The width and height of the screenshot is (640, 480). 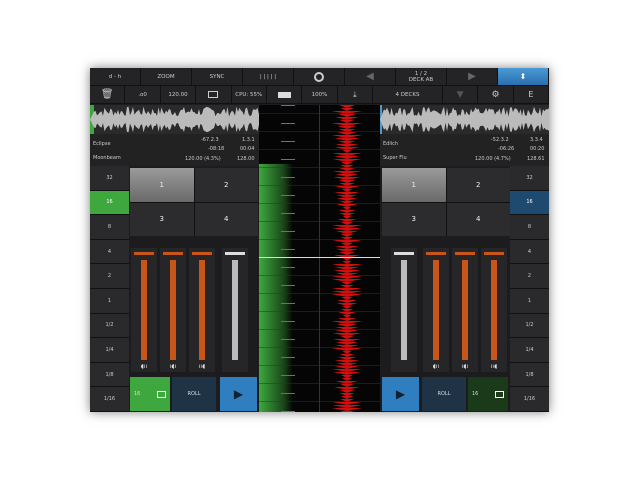 I want to click on settings-button: ⚙, so click(x=496, y=94).